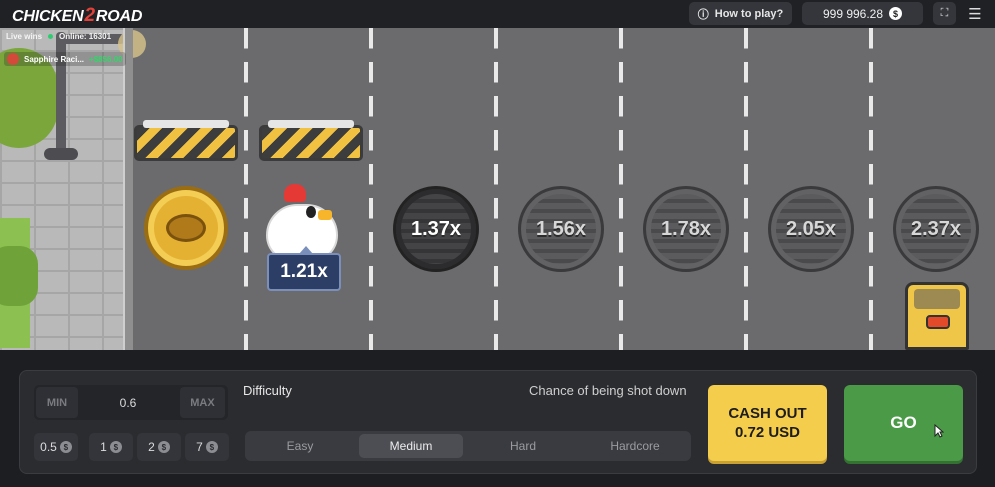 The width and height of the screenshot is (995, 487). I want to click on lane-manhole-next: 1.37x, so click(436, 229).